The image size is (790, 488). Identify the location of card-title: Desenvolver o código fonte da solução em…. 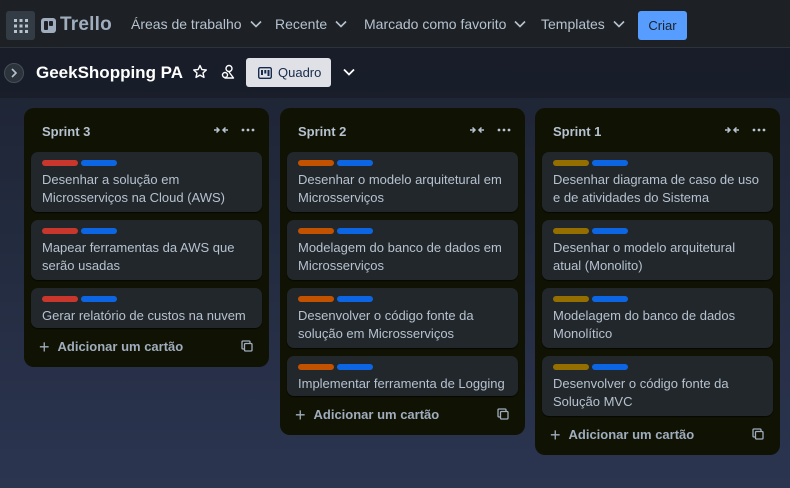
(386, 324).